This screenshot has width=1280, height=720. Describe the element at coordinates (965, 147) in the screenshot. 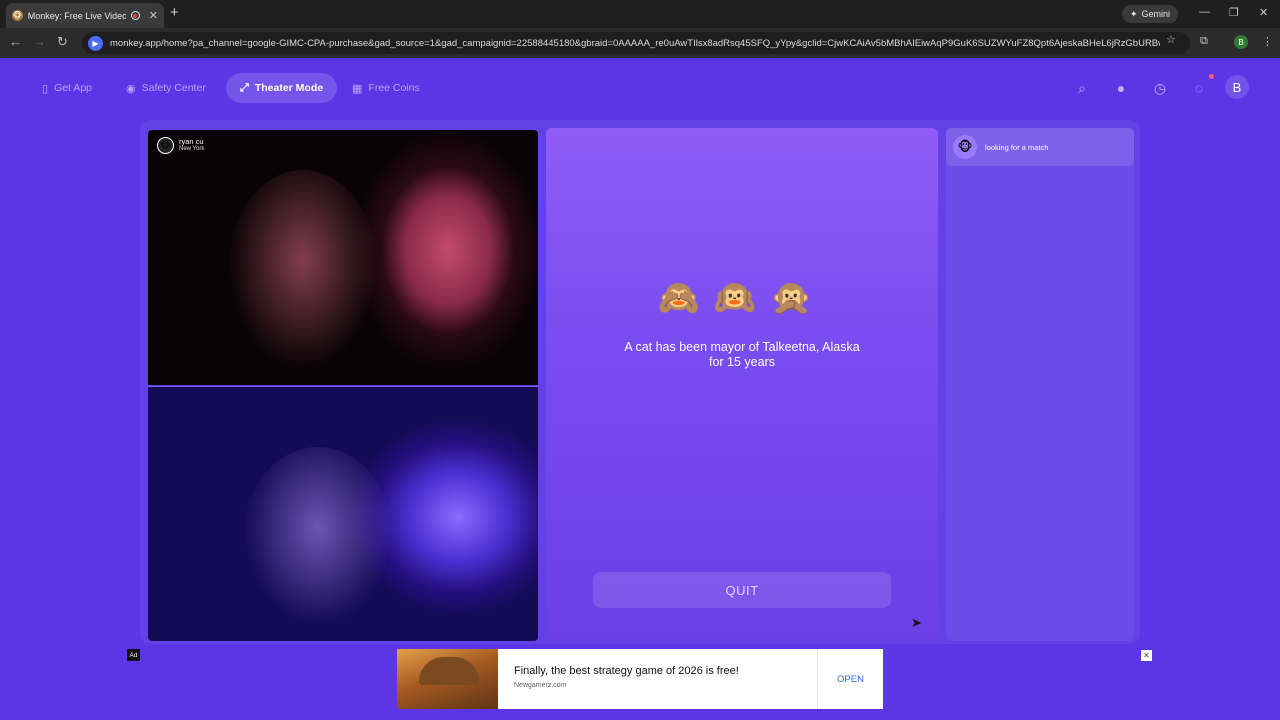

I see `monkey-avatar-icon: 🐵` at that location.